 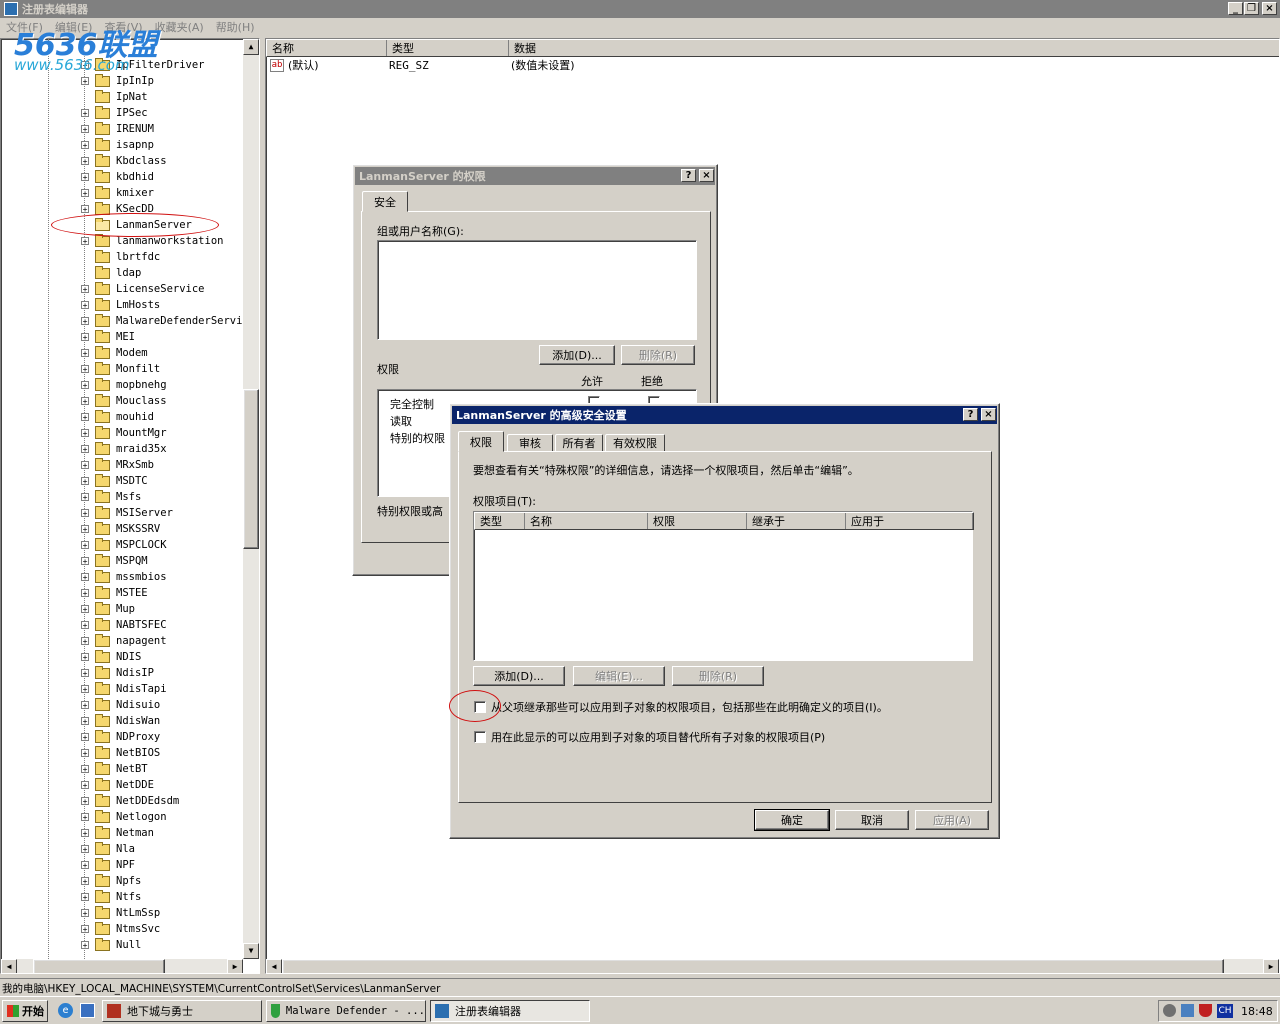 What do you see at coordinates (988, 414) in the screenshot?
I see `adv-close-button: ×` at bounding box center [988, 414].